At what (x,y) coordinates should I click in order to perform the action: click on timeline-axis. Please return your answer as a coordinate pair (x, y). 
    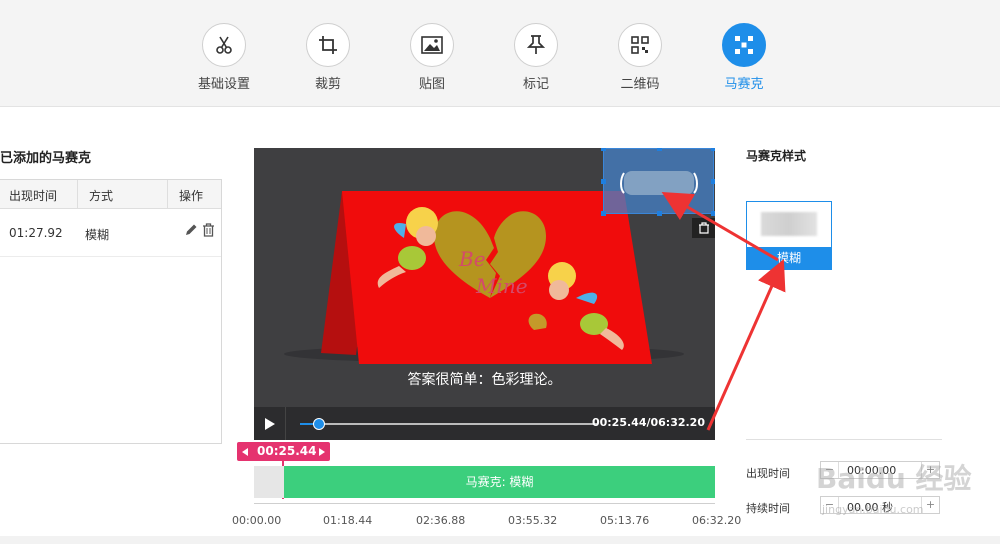
    Looking at the image, I should click on (484, 503).